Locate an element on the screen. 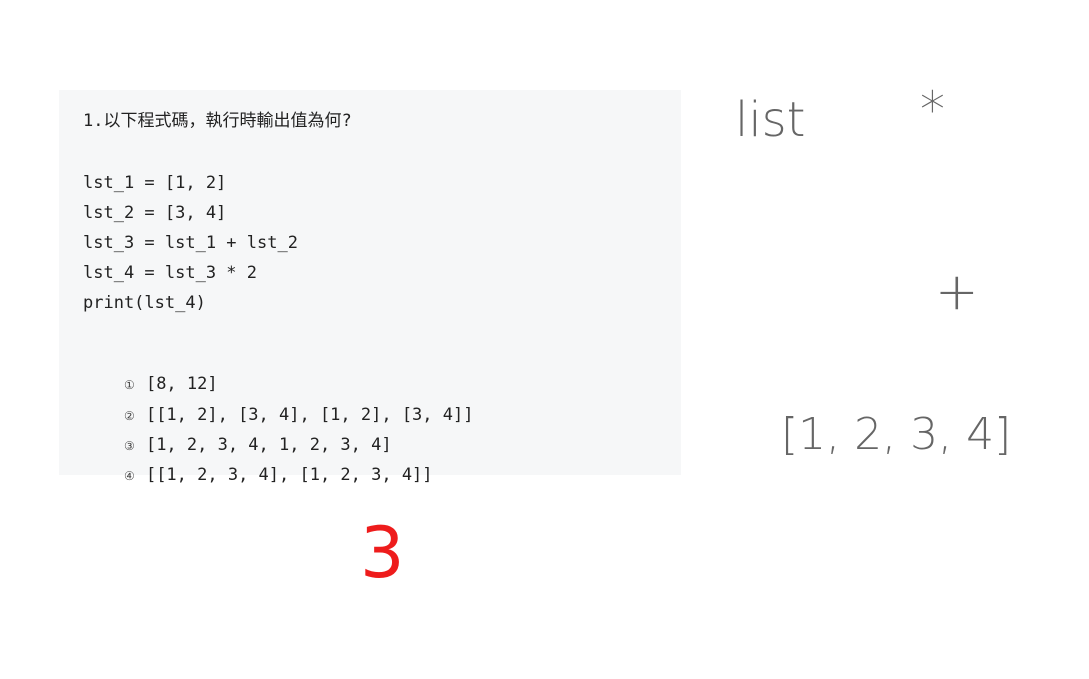  note-plus: + is located at coordinates (957, 292).